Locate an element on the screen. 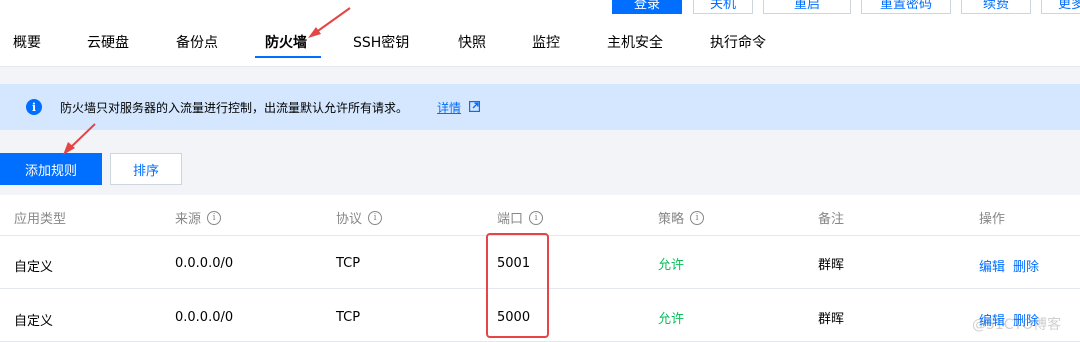 Image resolution: width=1080 pixels, height=342 pixels. header-app-type: 应用类型 is located at coordinates (40, 219).